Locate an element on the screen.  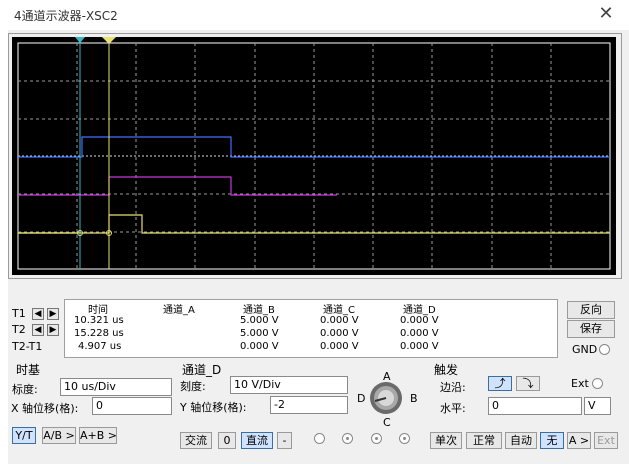
readout-table is located at coordinates (311, 328).